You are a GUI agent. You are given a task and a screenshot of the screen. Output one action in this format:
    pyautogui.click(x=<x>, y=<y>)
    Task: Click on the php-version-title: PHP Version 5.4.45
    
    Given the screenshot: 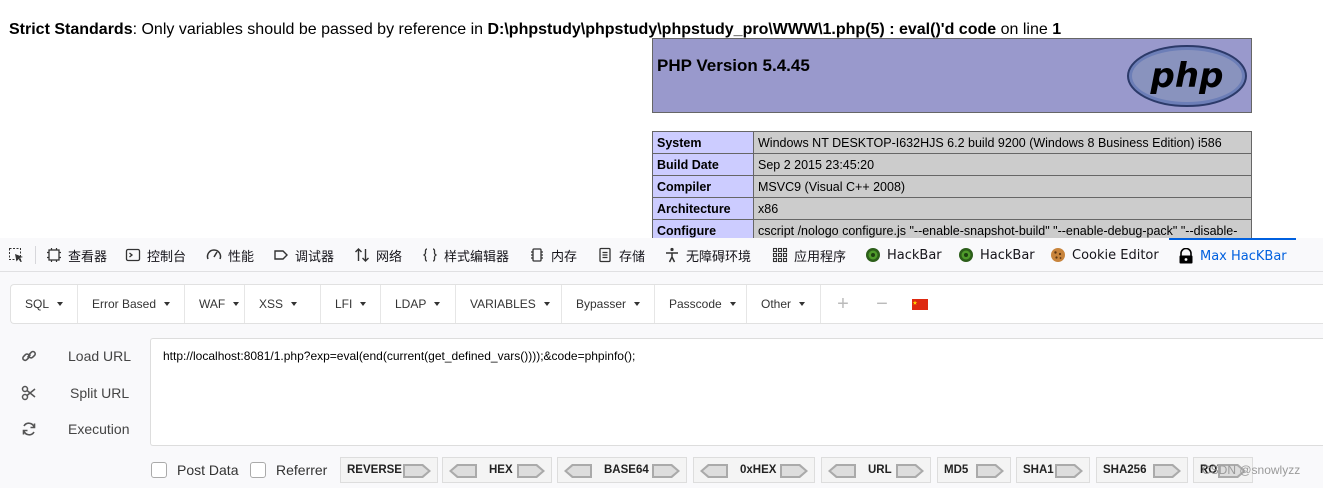 What is the action you would take?
    pyautogui.click(x=733, y=65)
    